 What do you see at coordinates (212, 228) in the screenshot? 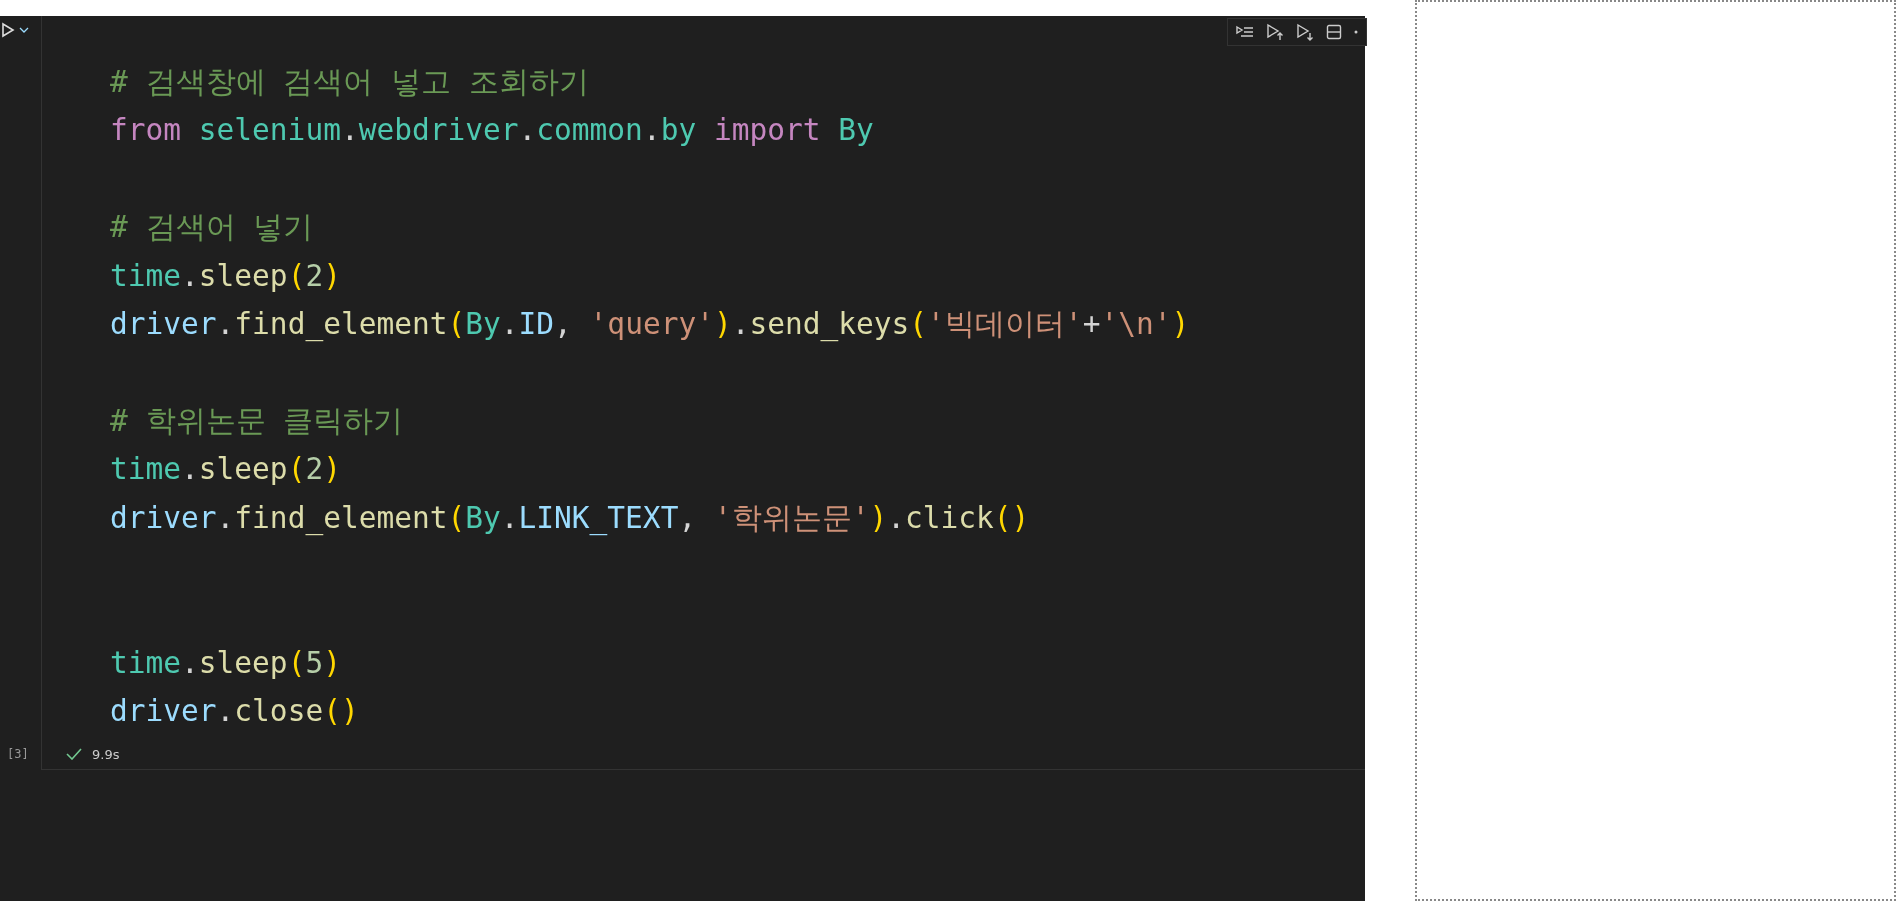
I see `code-comment: # 검색어 넣기` at bounding box center [212, 228].